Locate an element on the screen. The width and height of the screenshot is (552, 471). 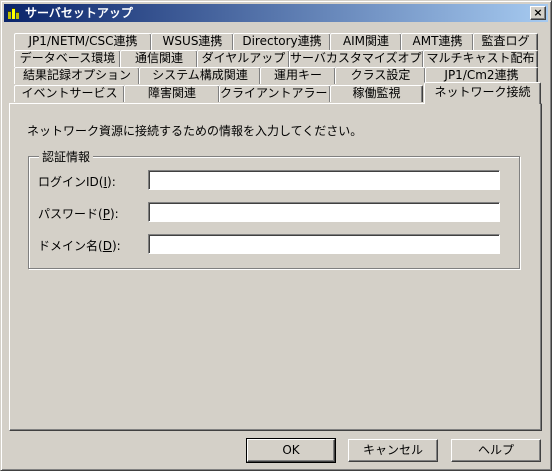
tab-label: クライアントアラート is located at coordinates (275, 93).